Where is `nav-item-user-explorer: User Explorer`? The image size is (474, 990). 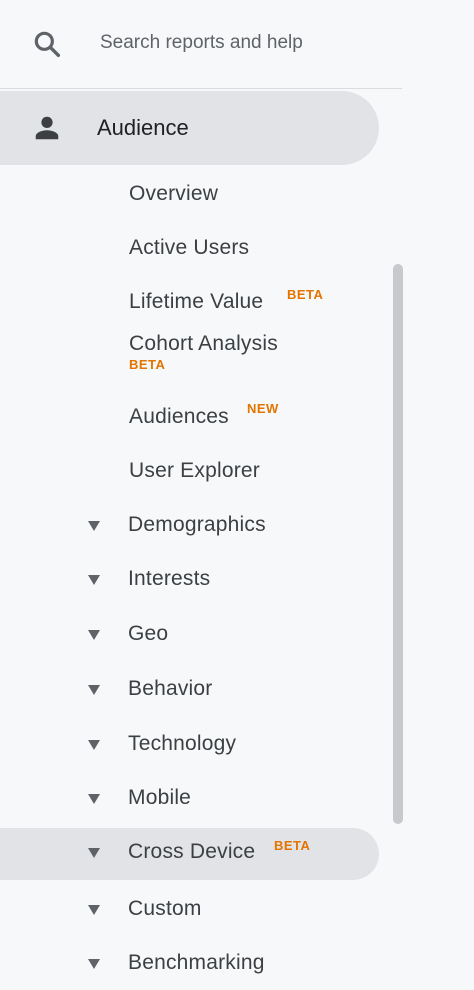 nav-item-user-explorer: User Explorer is located at coordinates (194, 471).